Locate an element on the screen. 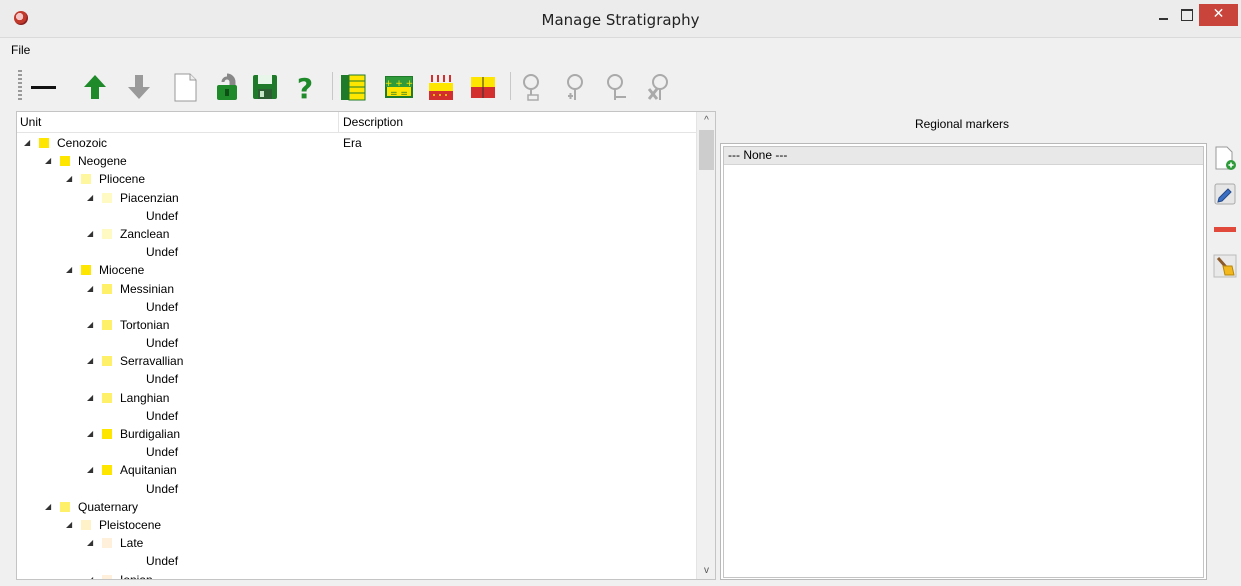  marker-button is located at coordinates (533, 87).